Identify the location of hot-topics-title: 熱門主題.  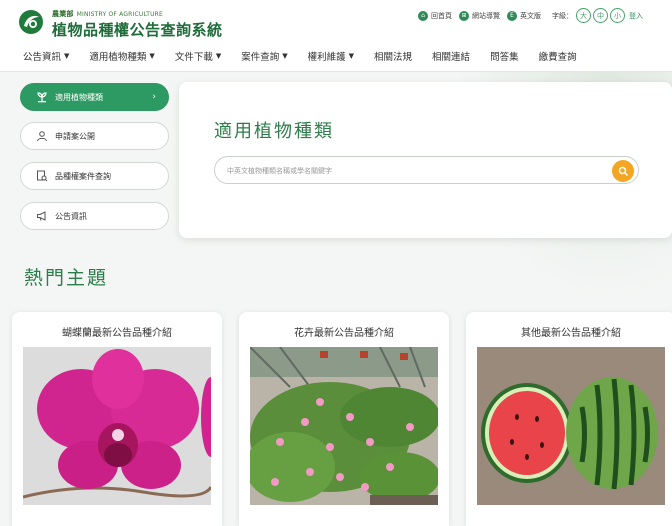
(66, 278).